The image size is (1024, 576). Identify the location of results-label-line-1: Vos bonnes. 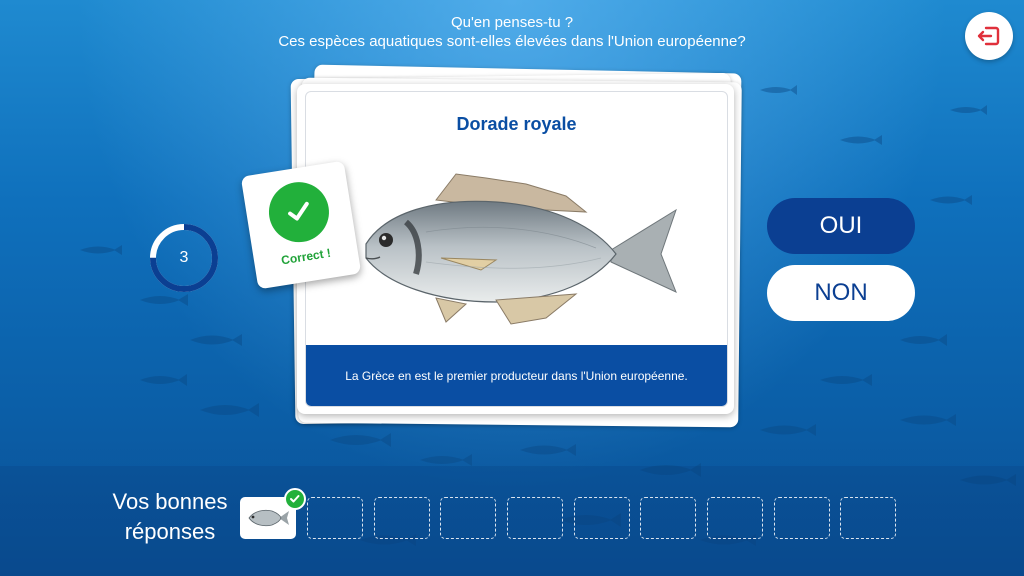
(170, 501).